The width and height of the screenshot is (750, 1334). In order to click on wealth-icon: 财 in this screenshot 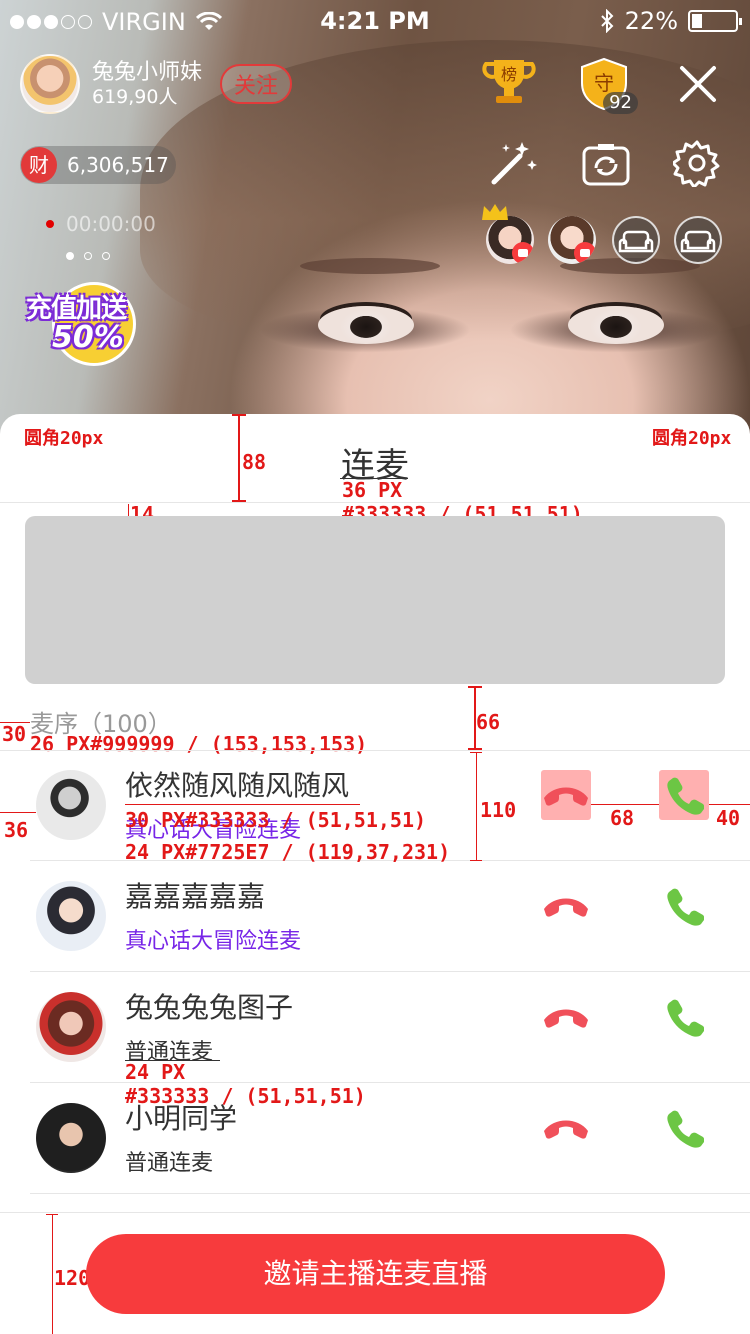, I will do `click(39, 165)`.